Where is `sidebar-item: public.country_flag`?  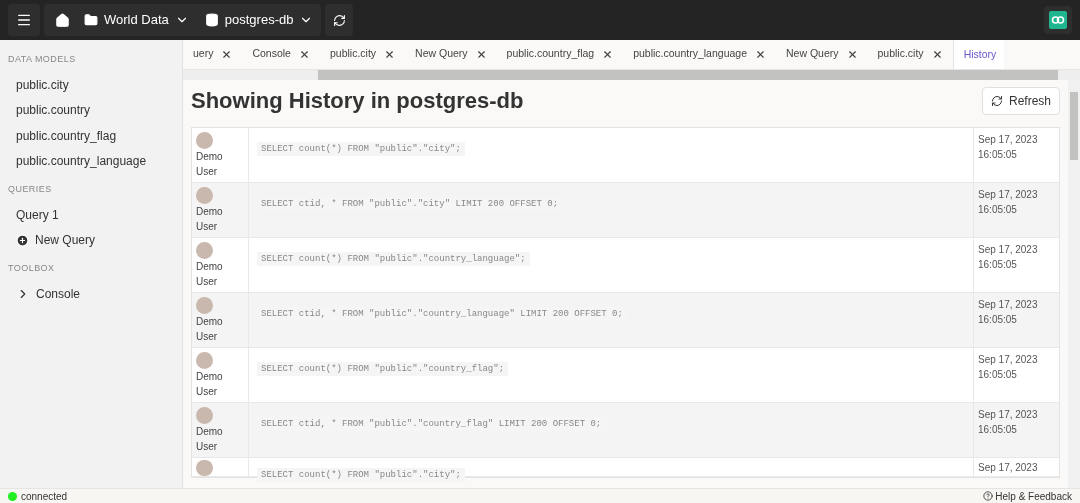
sidebar-item: public.country_flag is located at coordinates (91, 136).